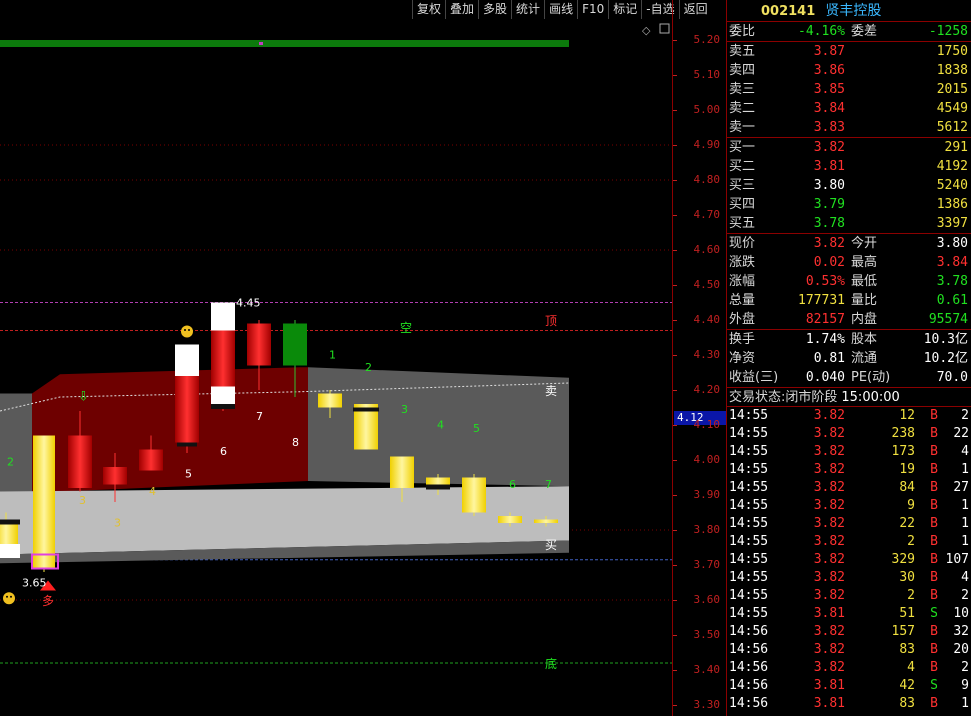 Image resolution: width=971 pixels, height=716 pixels. I want to click on toolbar-button-3: 统计, so click(527, 9).